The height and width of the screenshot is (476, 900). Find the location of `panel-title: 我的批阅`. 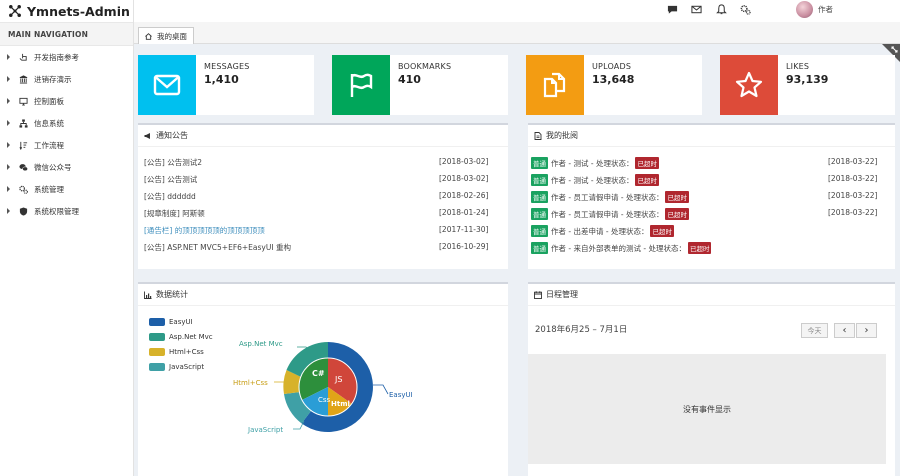

panel-title: 我的批阅 is located at coordinates (562, 135).